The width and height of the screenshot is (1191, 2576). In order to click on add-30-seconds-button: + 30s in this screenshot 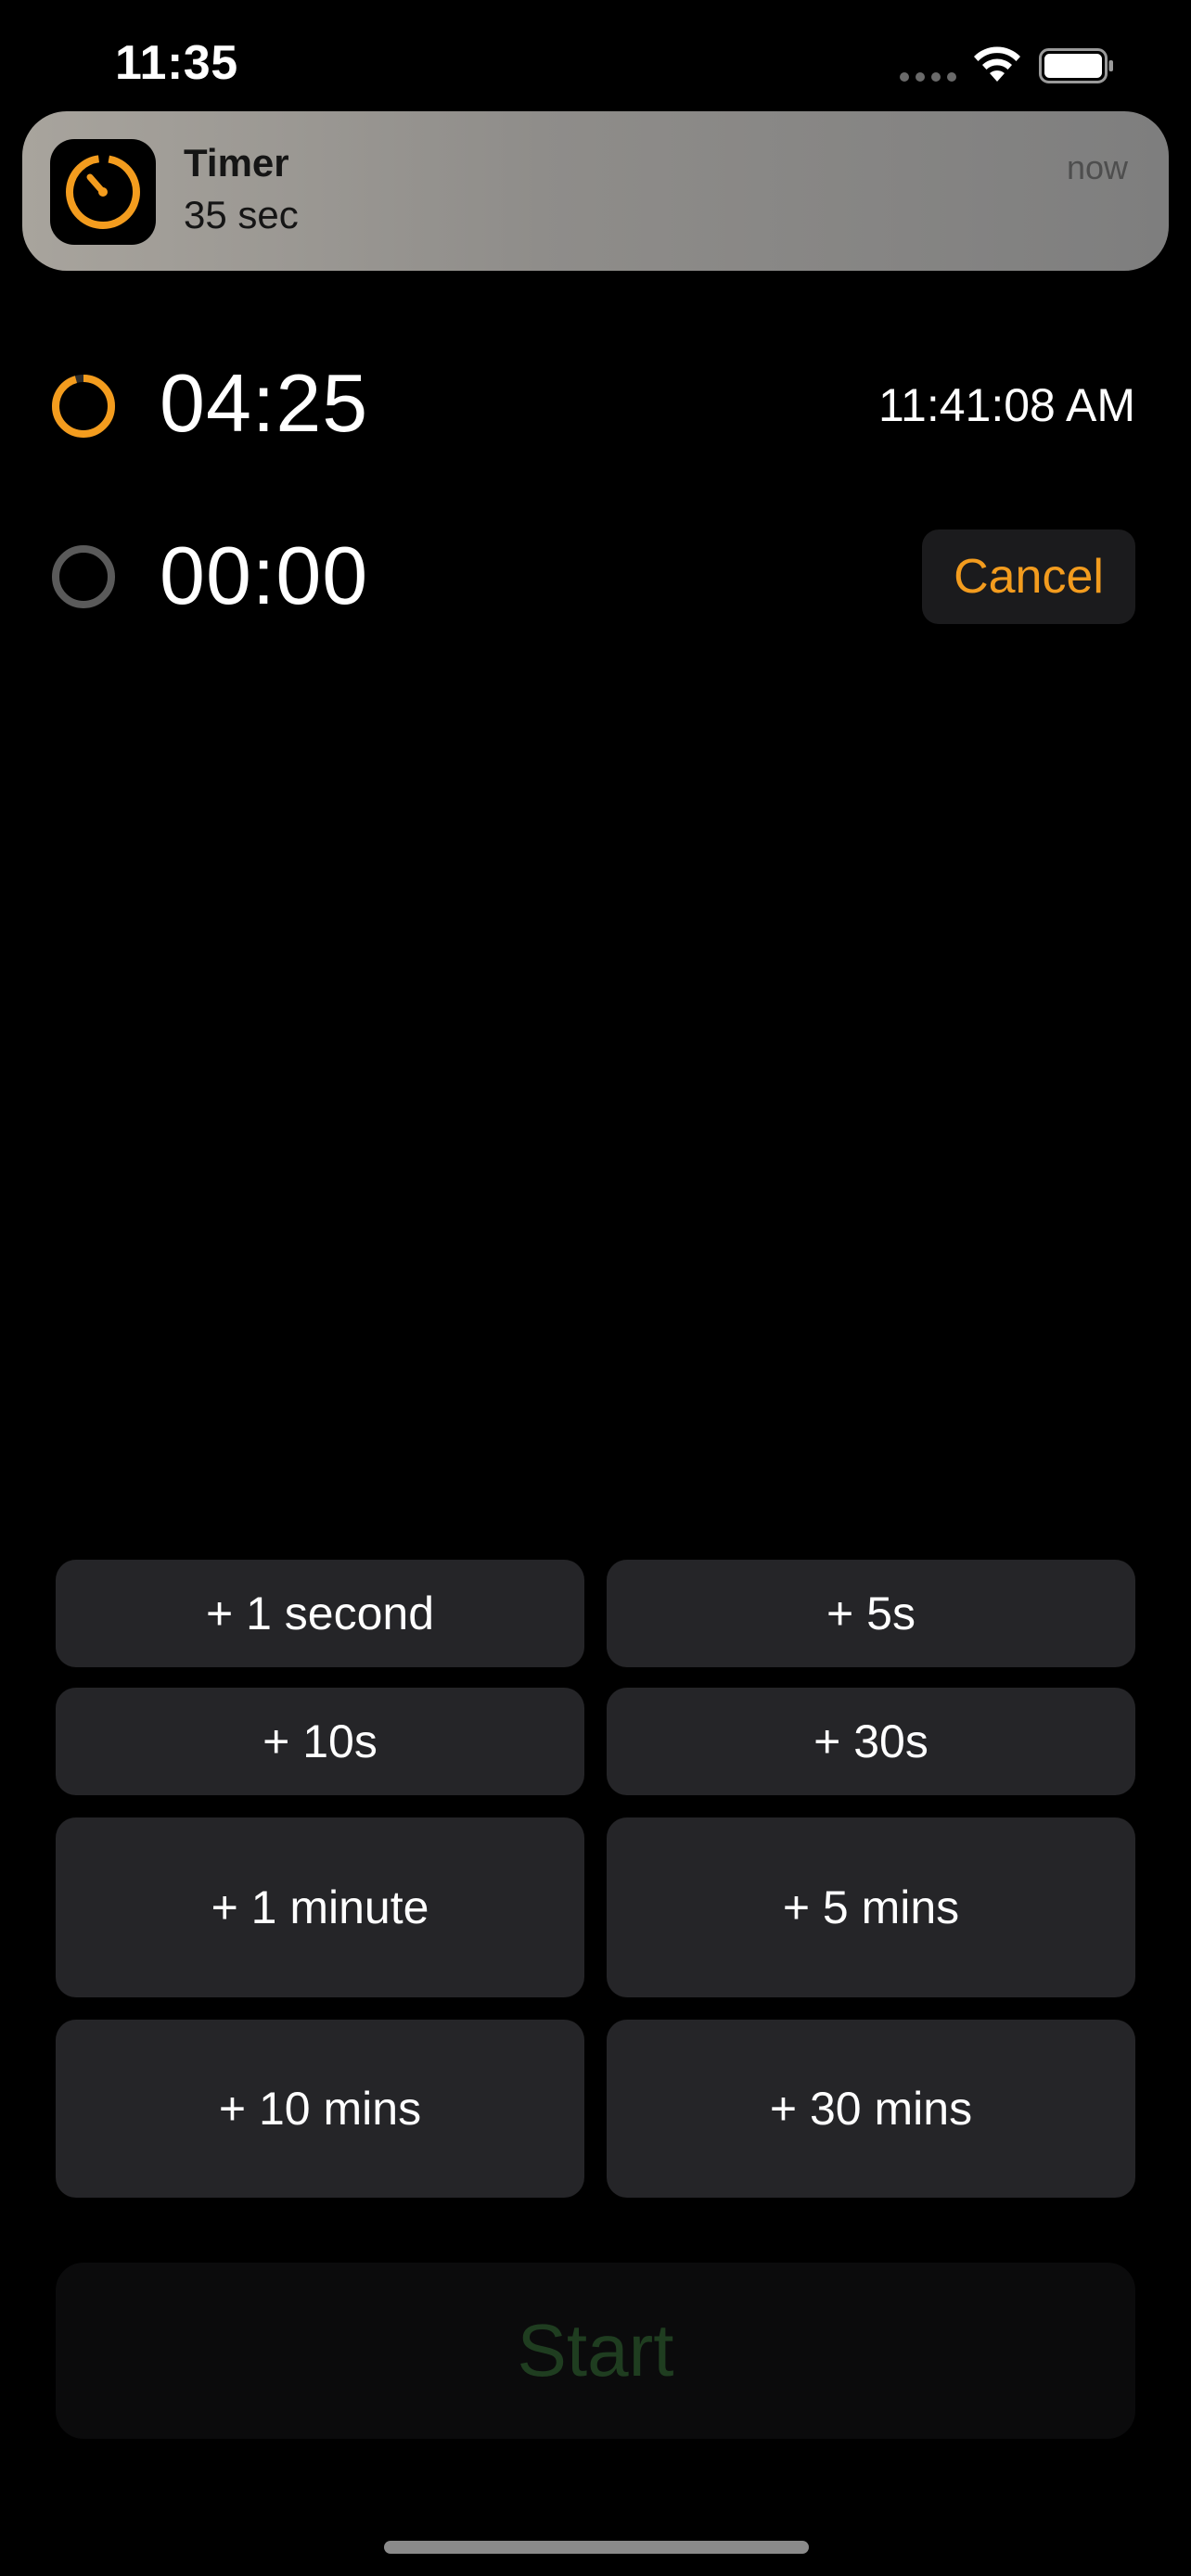, I will do `click(871, 1741)`.